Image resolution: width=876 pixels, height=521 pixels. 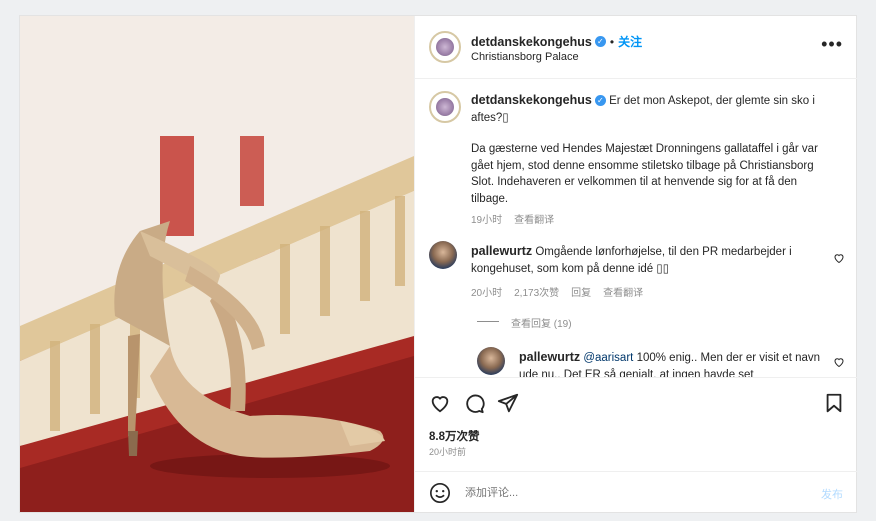 What do you see at coordinates (549, 357) in the screenshot?
I see `reply-username: pallewurtz` at bounding box center [549, 357].